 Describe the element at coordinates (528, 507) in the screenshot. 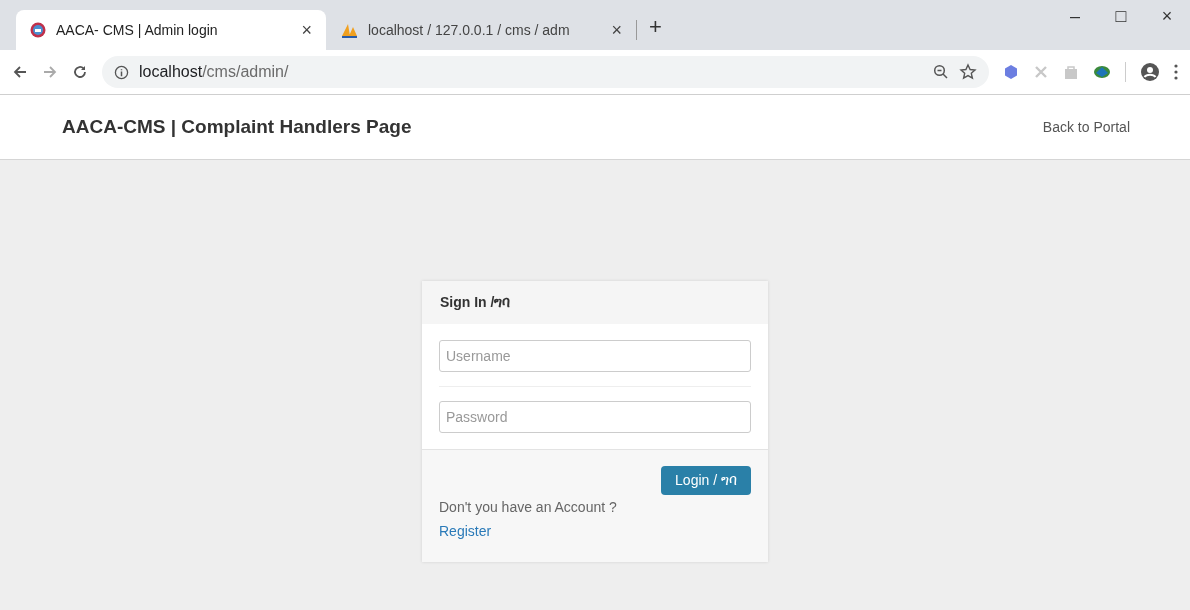

I see `account-prompt: Don't you have an Account ?` at that location.